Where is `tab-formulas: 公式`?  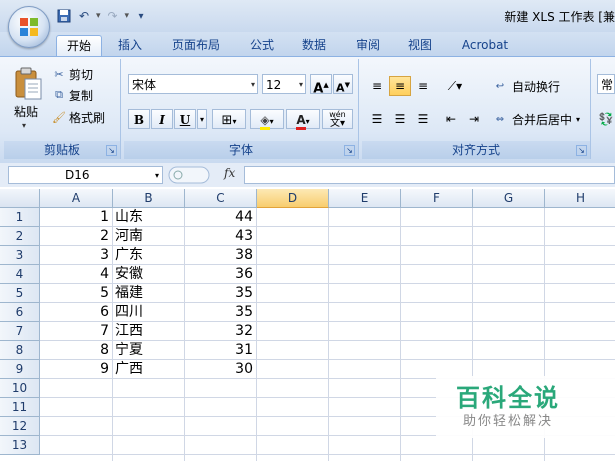
tab-formulas: 公式 is located at coordinates (262, 45).